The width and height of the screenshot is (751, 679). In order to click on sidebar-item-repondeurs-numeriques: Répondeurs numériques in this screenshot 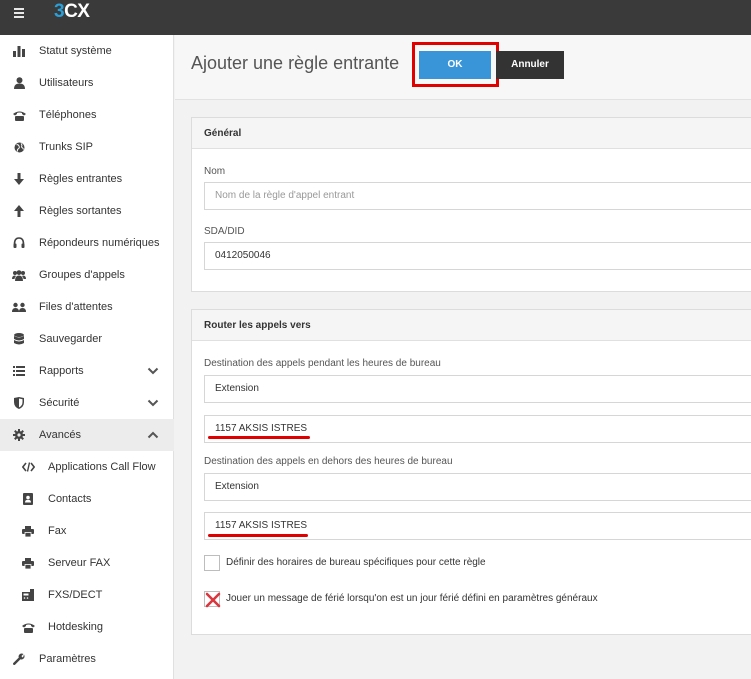, I will do `click(87, 243)`.